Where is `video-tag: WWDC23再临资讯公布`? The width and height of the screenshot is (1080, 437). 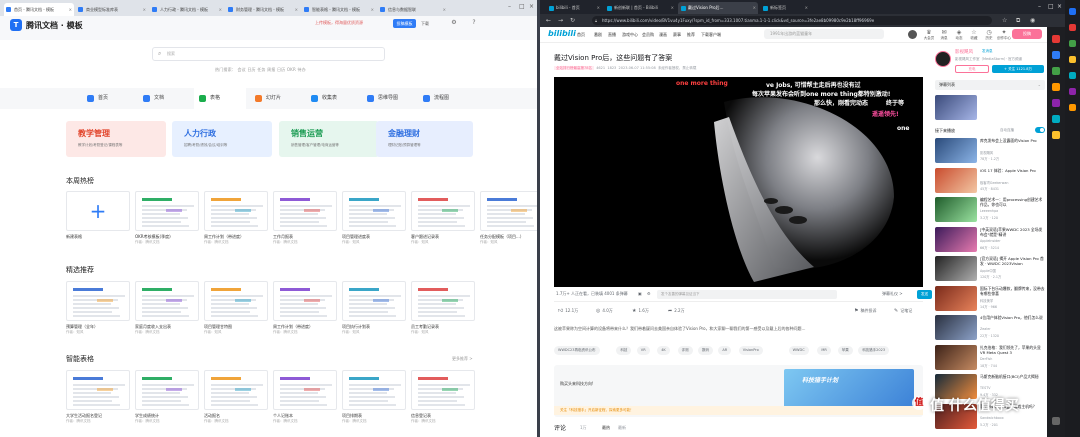
video-tag: WWDC23再临资讯公布 is located at coordinates (577, 350).